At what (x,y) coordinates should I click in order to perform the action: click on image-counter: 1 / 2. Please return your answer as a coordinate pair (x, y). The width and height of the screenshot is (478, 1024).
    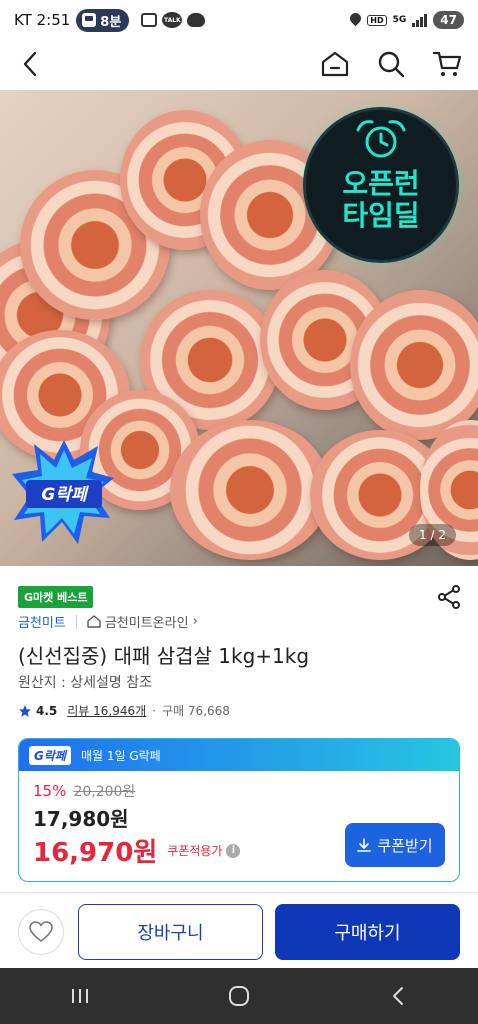
    Looking at the image, I should click on (432, 535).